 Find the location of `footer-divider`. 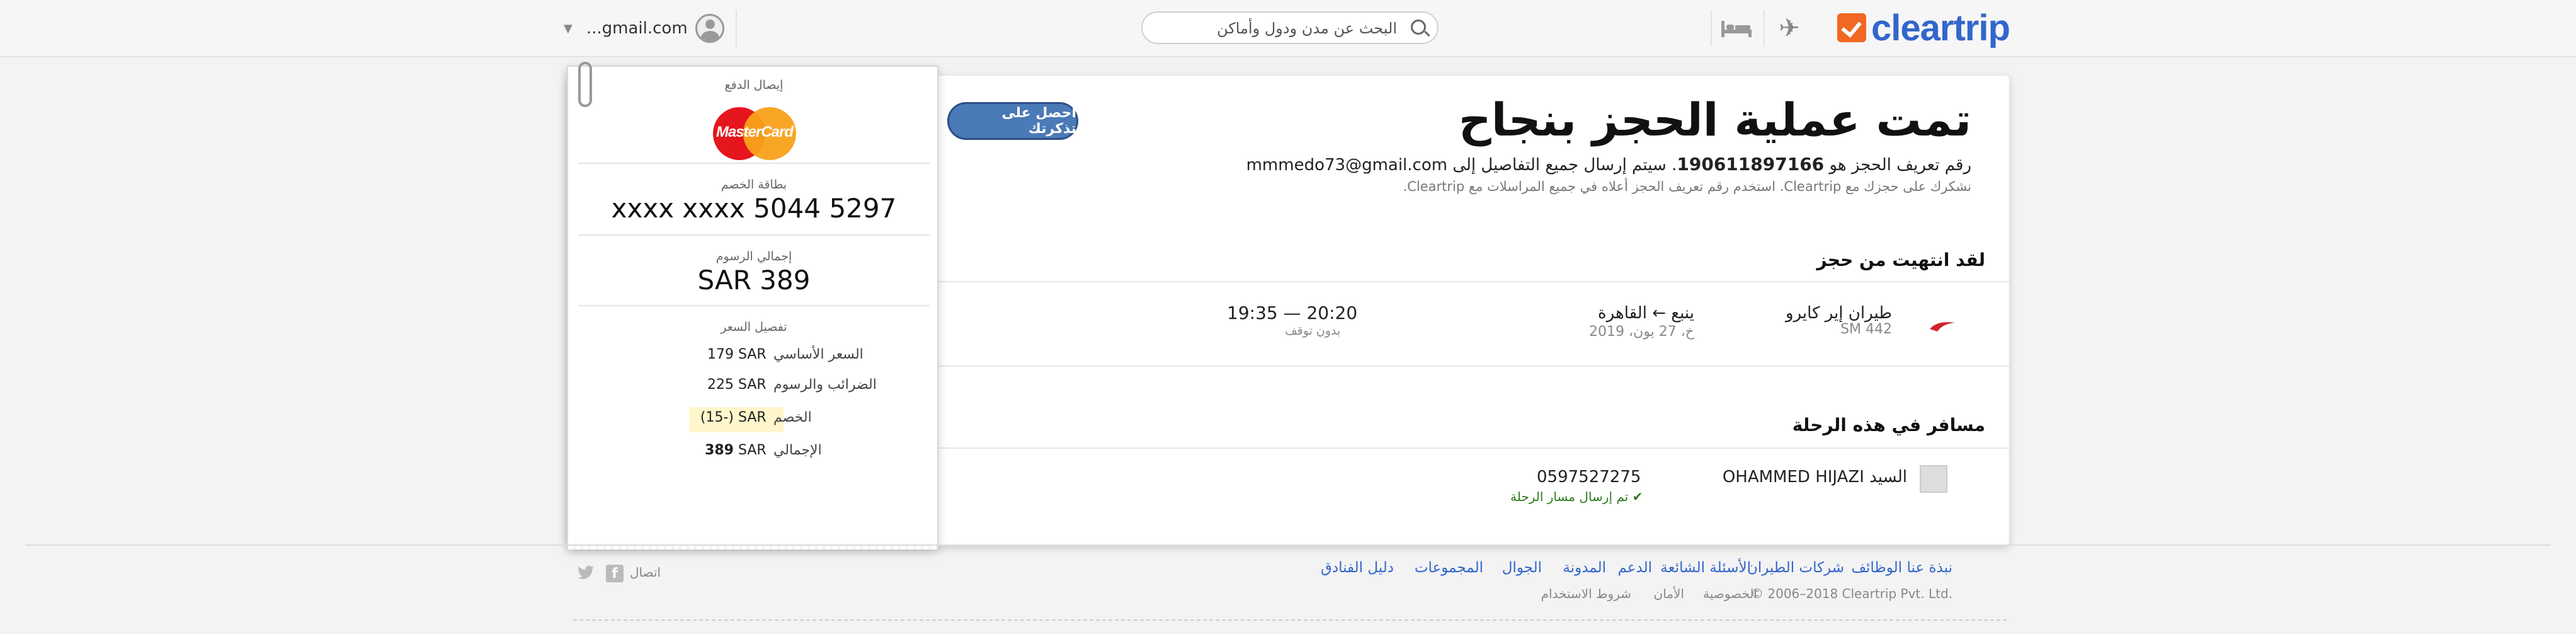

footer-divider is located at coordinates (1288, 545).